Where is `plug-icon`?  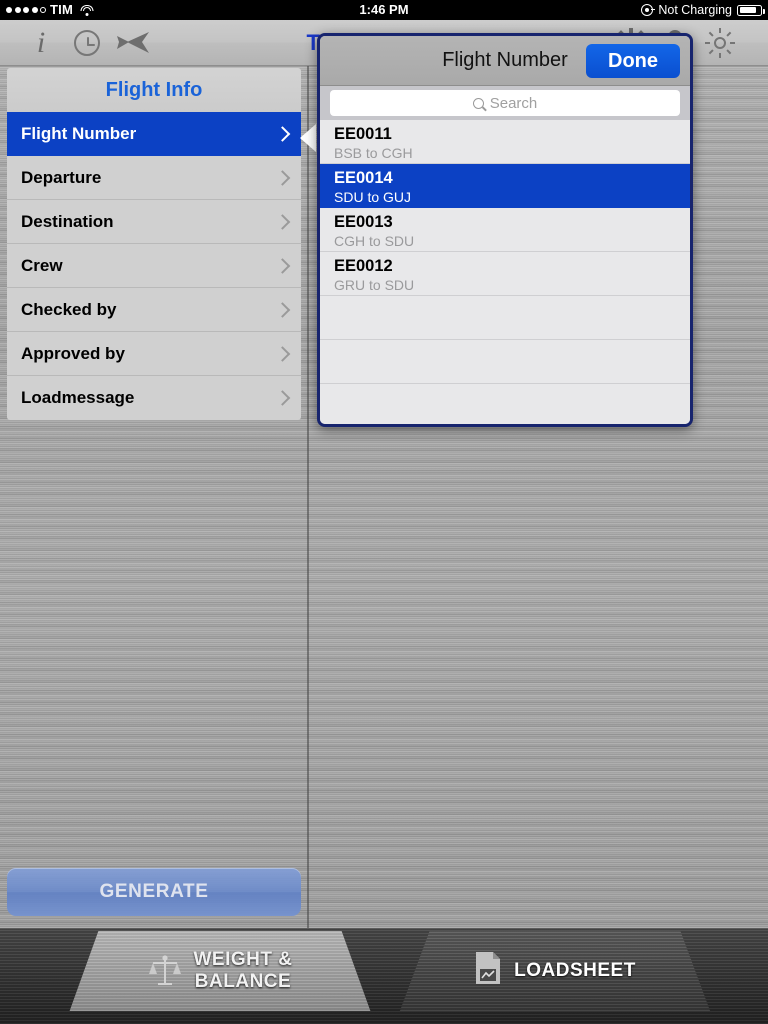 plug-icon is located at coordinates (648, 10).